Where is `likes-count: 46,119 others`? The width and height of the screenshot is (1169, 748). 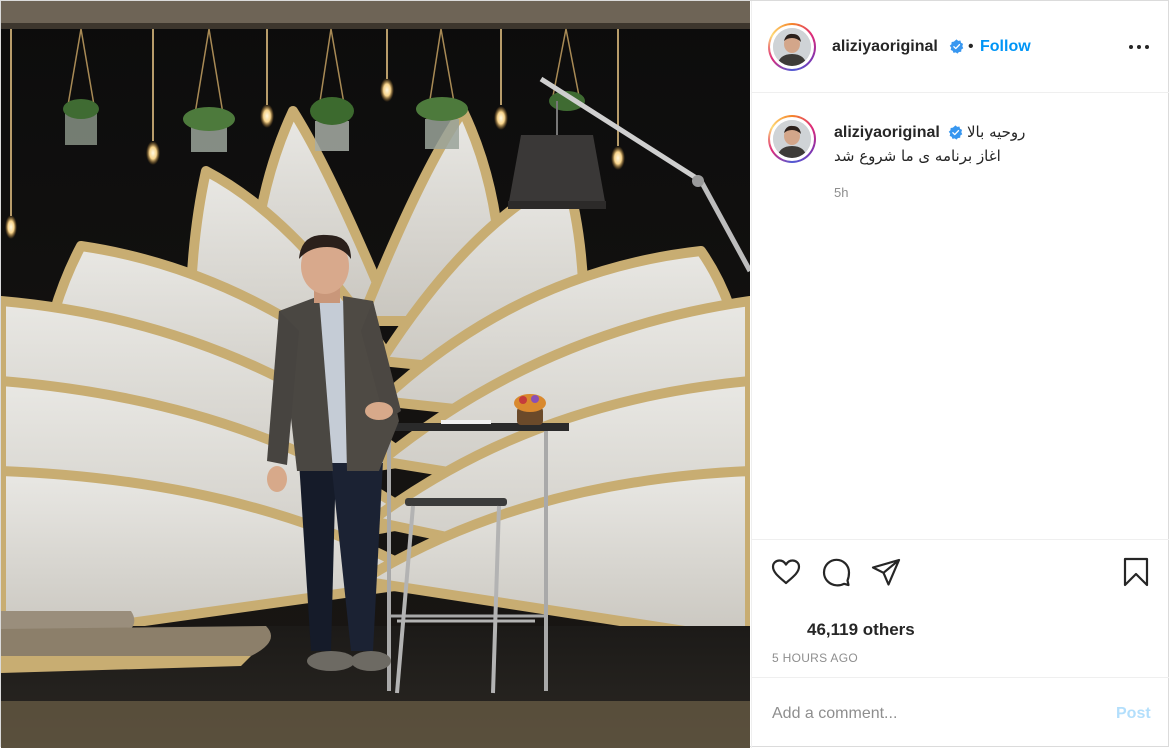
likes-count: 46,119 others is located at coordinates (861, 630).